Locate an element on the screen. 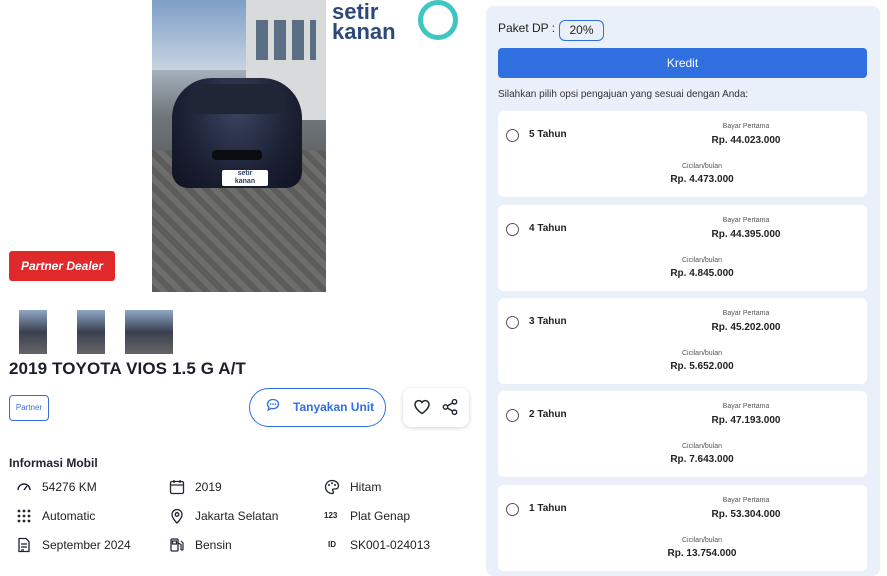 The width and height of the screenshot is (887, 576). first-payment-value: Rp. 47.193.000 is located at coordinates (746, 420).